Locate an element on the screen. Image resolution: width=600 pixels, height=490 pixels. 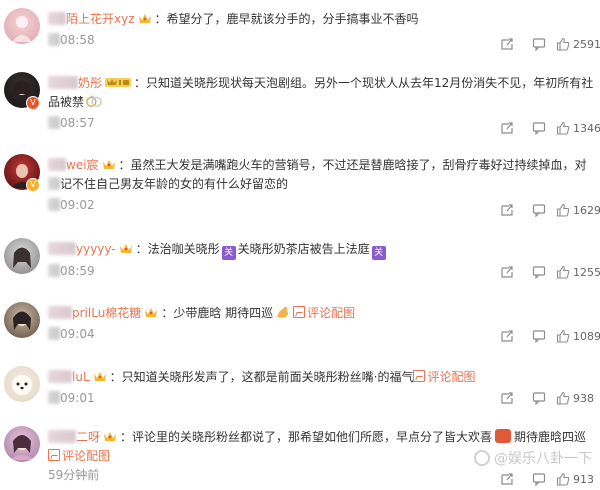
vip-badge-icon is located at coordinates (118, 82).